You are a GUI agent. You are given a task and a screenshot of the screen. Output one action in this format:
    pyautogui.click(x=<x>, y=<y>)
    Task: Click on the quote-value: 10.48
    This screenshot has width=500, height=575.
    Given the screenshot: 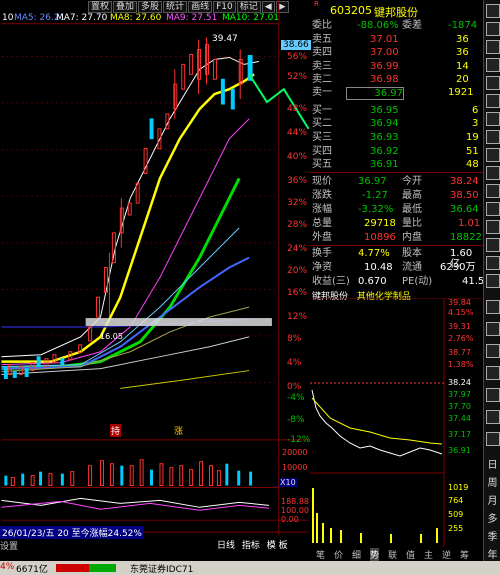 What is the action you would take?
    pyautogui.click(x=378, y=267)
    